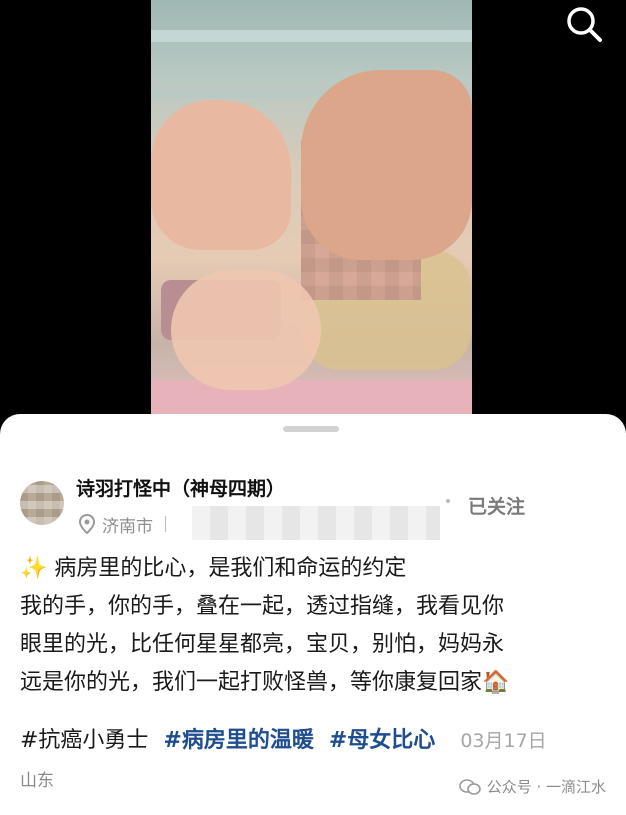 Image resolution: width=626 pixels, height=815 pixels. I want to click on left-hand, so click(221, 175).